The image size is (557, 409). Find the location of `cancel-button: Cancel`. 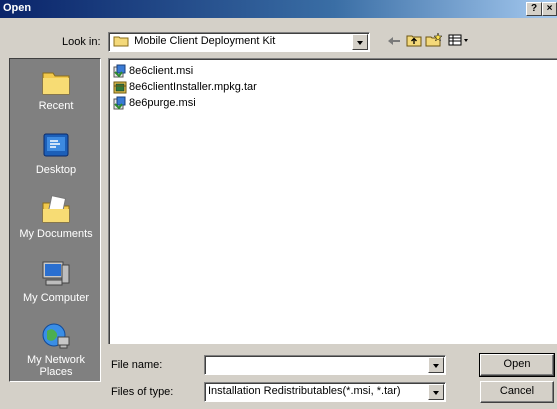

cancel-button: Cancel is located at coordinates (517, 392).